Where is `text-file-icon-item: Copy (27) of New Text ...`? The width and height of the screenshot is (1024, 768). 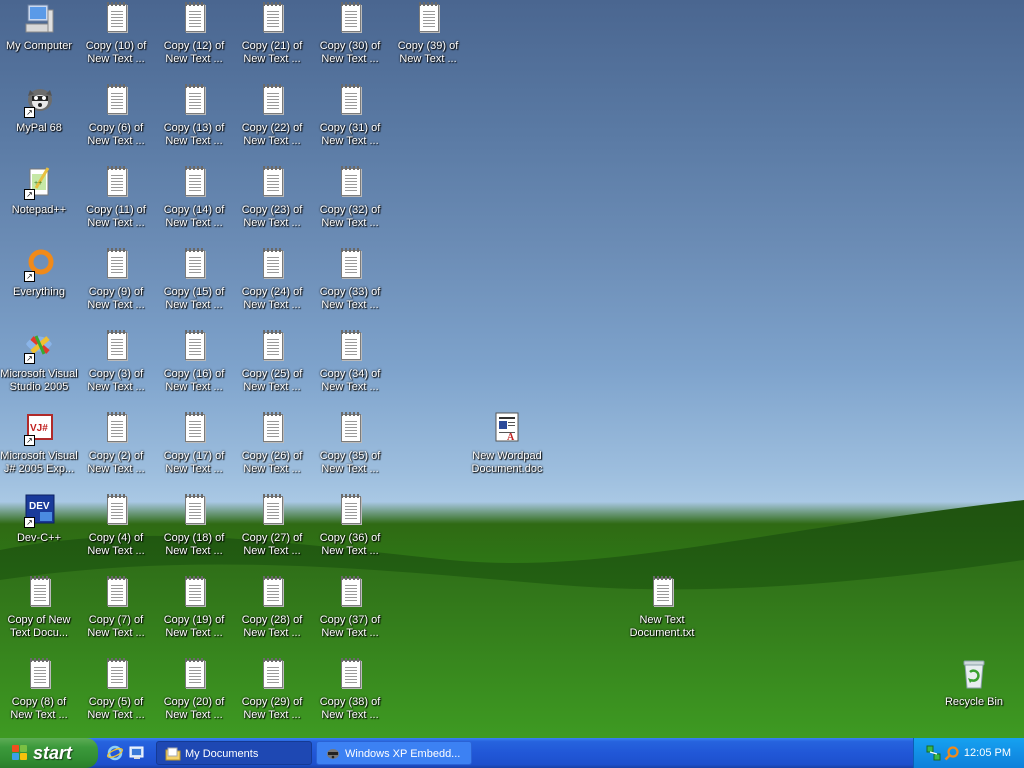 text-file-icon-item: Copy (27) of New Text ... is located at coordinates (272, 526).